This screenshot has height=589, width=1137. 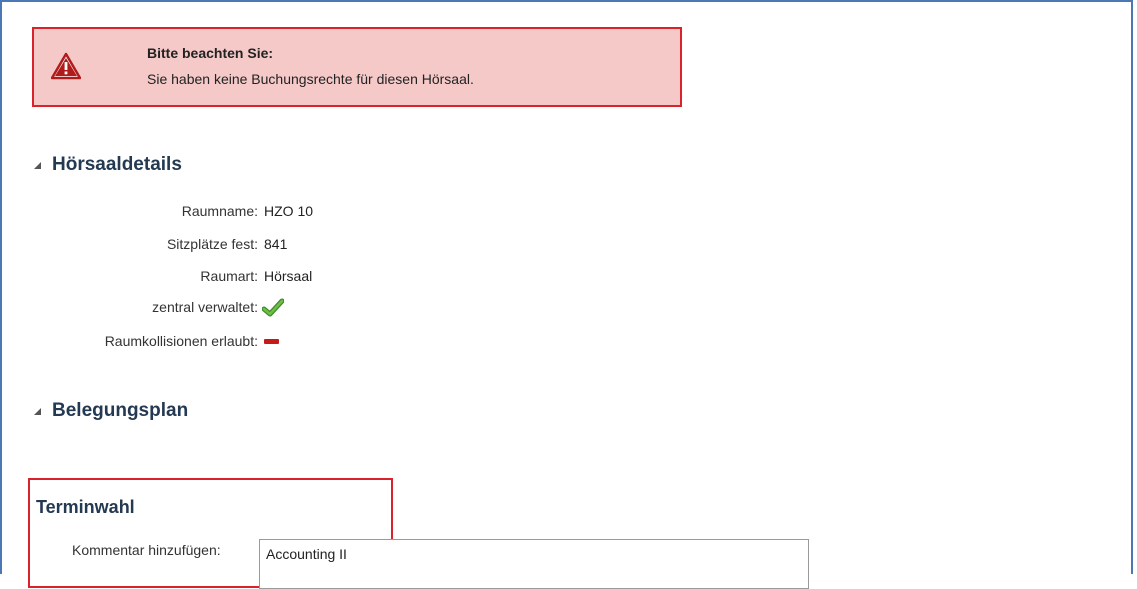 What do you see at coordinates (271, 341) in the screenshot?
I see `minus-icon` at bounding box center [271, 341].